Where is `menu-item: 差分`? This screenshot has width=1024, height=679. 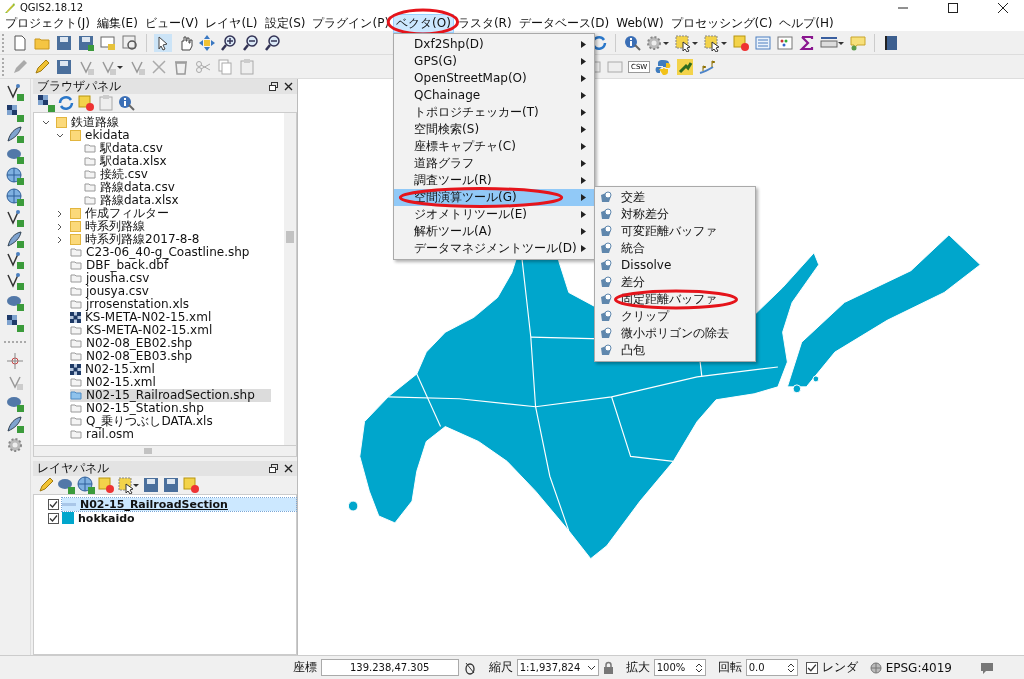 menu-item: 差分 is located at coordinates (675, 282).